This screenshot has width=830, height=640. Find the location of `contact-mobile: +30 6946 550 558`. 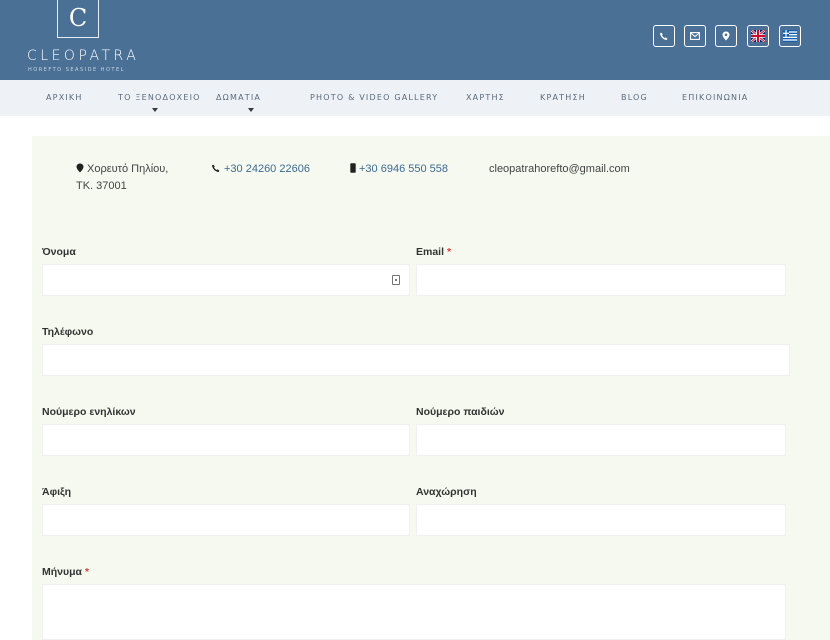

contact-mobile: +30 6946 550 558 is located at coordinates (399, 169).